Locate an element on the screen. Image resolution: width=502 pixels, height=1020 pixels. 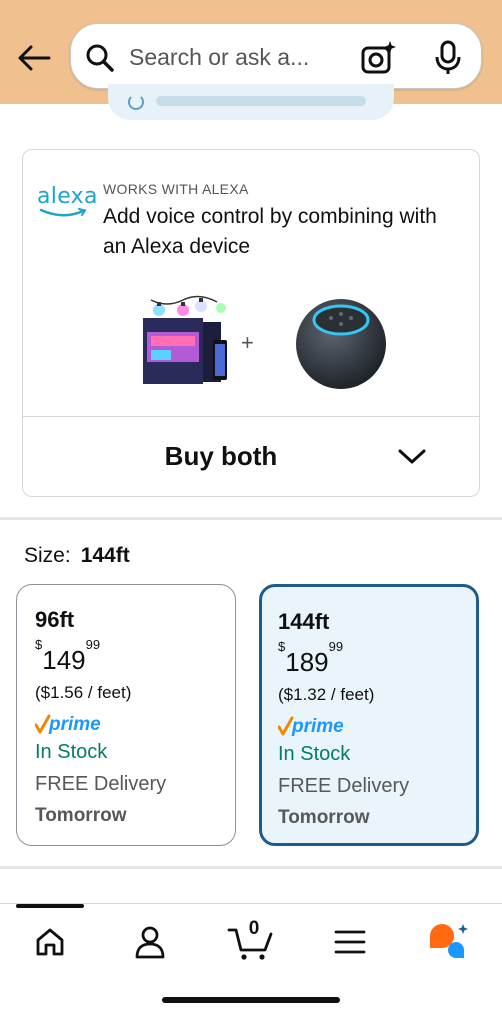
nav-cart: 0 is located at coordinates (250, 941).